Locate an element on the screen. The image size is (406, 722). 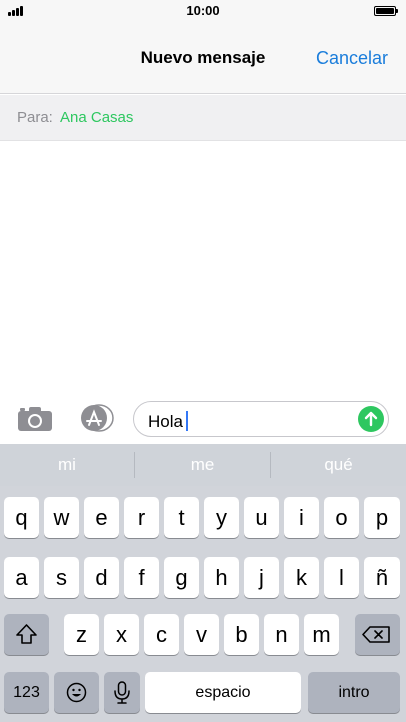
key-j: j is located at coordinates (261, 577).